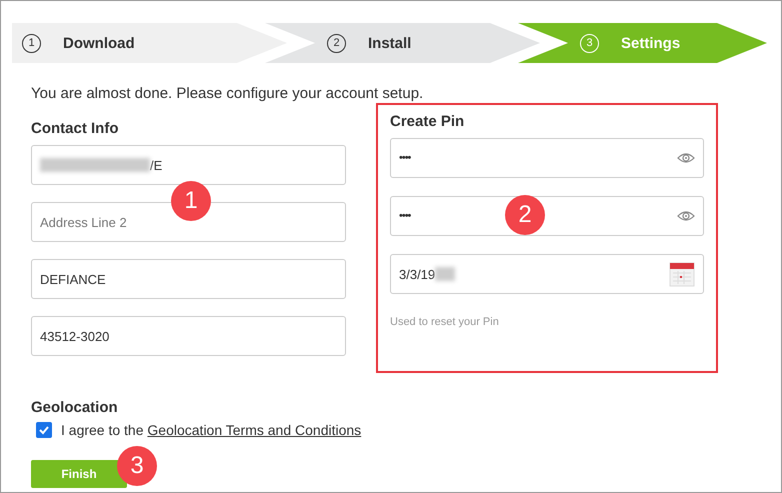 Image resolution: width=782 pixels, height=493 pixels. What do you see at coordinates (589, 43) in the screenshot?
I see `step-number: 3` at bounding box center [589, 43].